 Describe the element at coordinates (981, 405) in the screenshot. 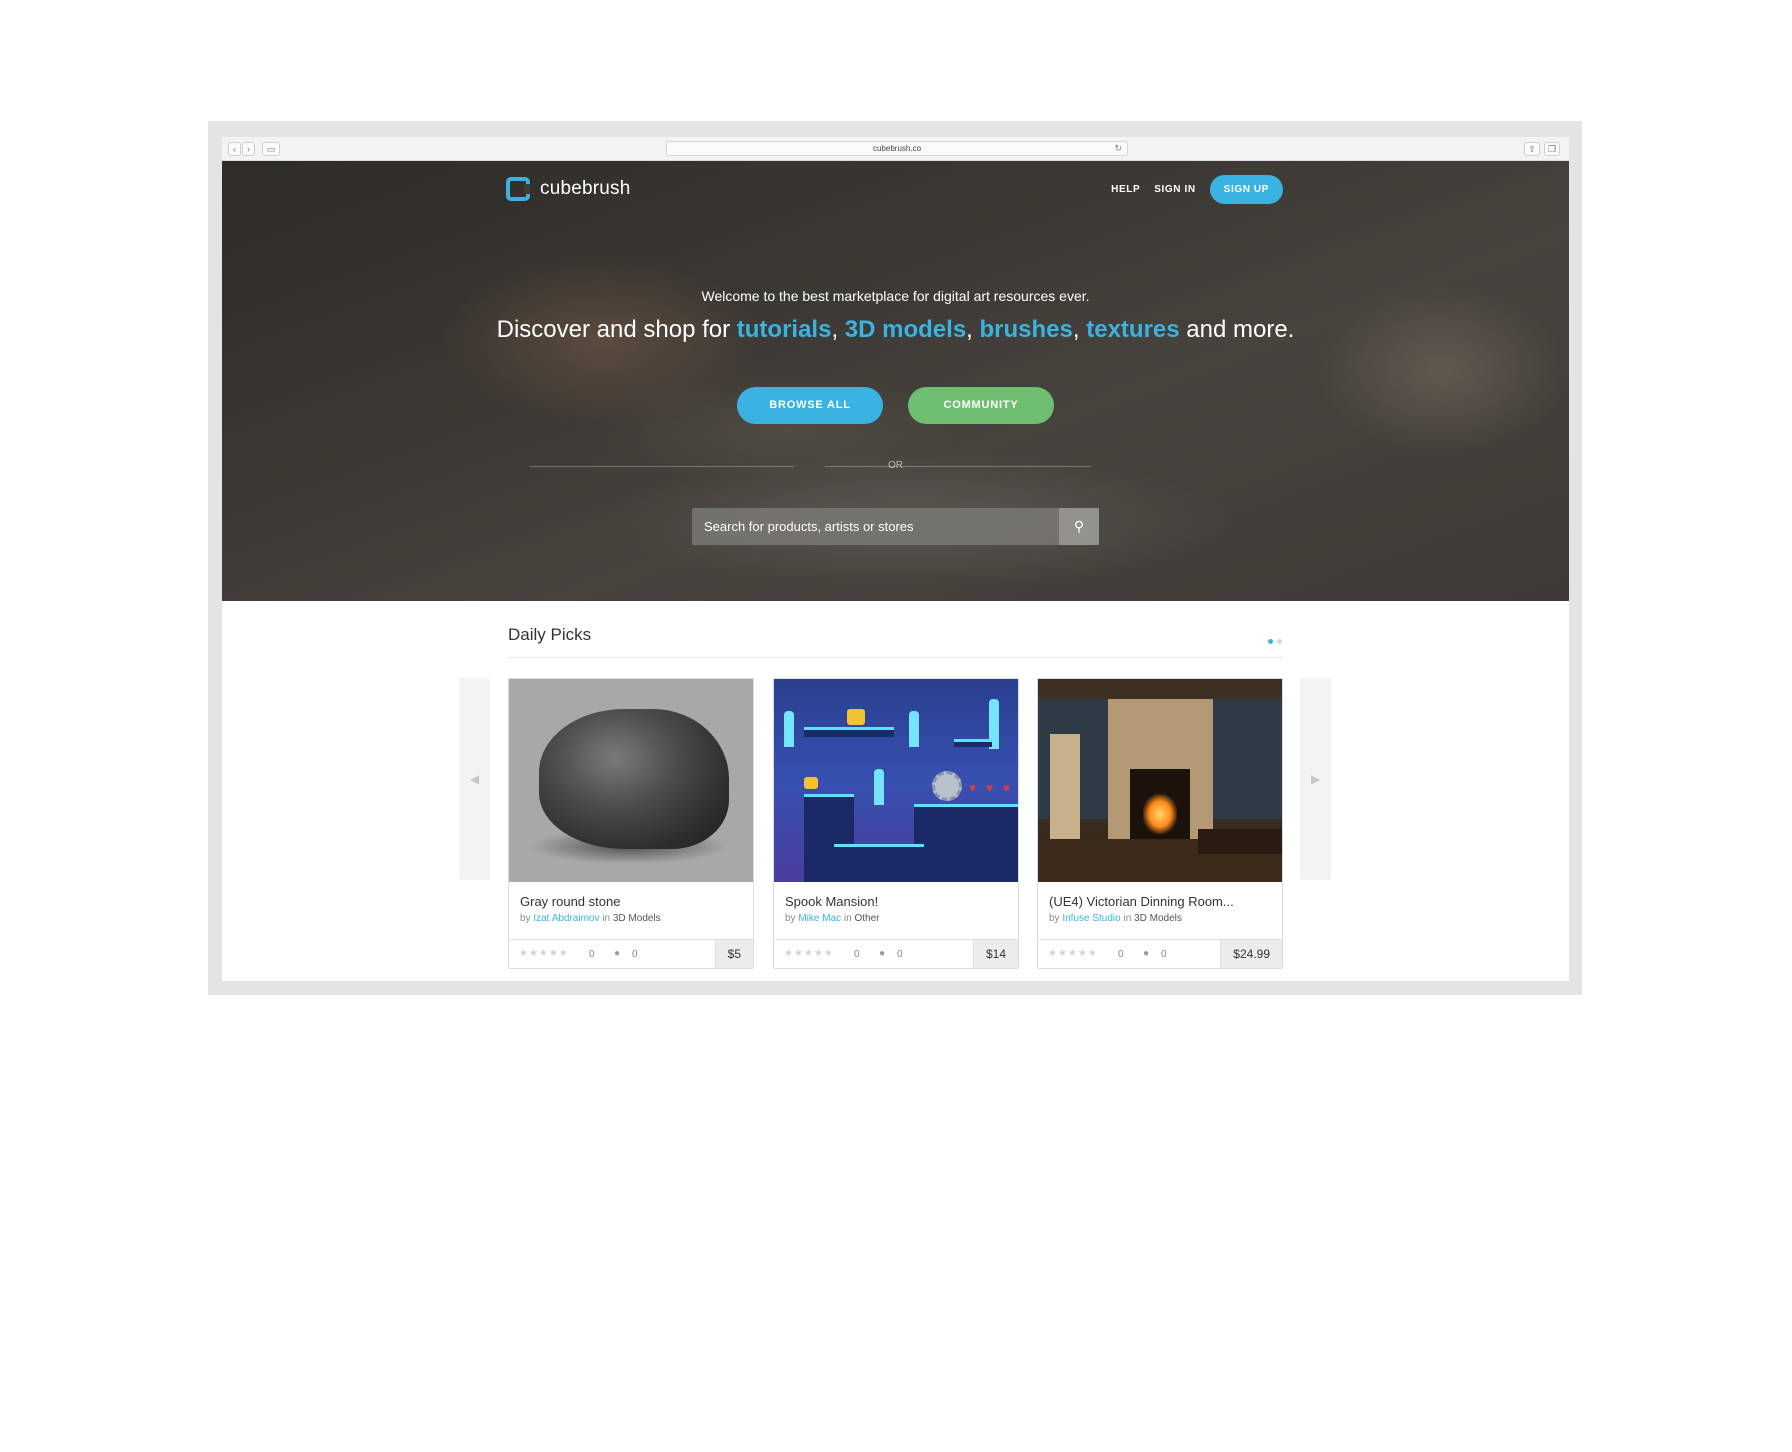

I see `community-button: COMMUNITY` at that location.